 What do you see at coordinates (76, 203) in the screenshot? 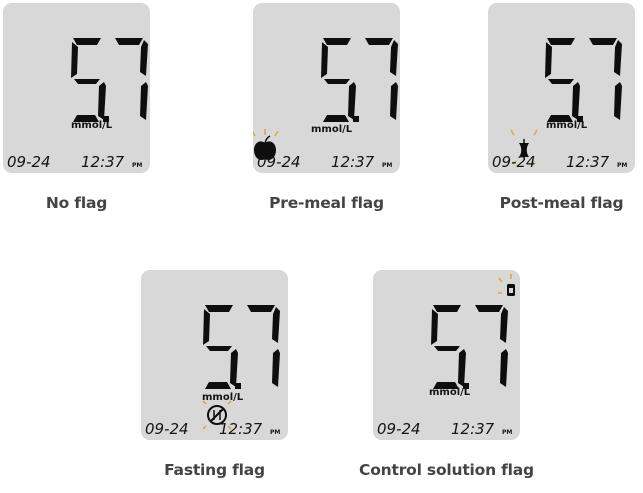
I see `caption: No flag` at bounding box center [76, 203].